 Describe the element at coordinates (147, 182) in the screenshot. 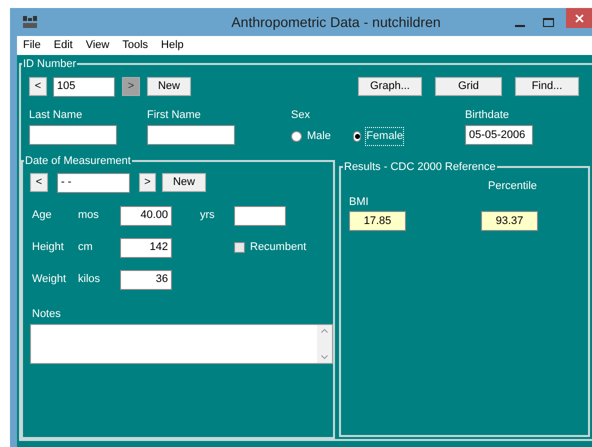

I see `next-button: >` at that location.